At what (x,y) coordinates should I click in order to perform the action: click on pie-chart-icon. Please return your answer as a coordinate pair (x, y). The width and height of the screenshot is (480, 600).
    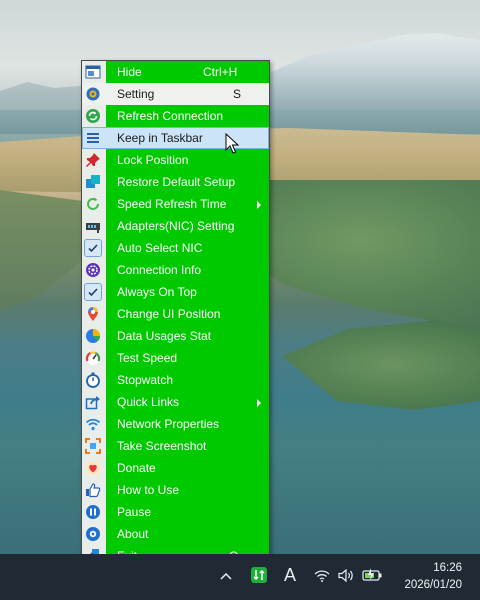
    Looking at the image, I should click on (93, 336).